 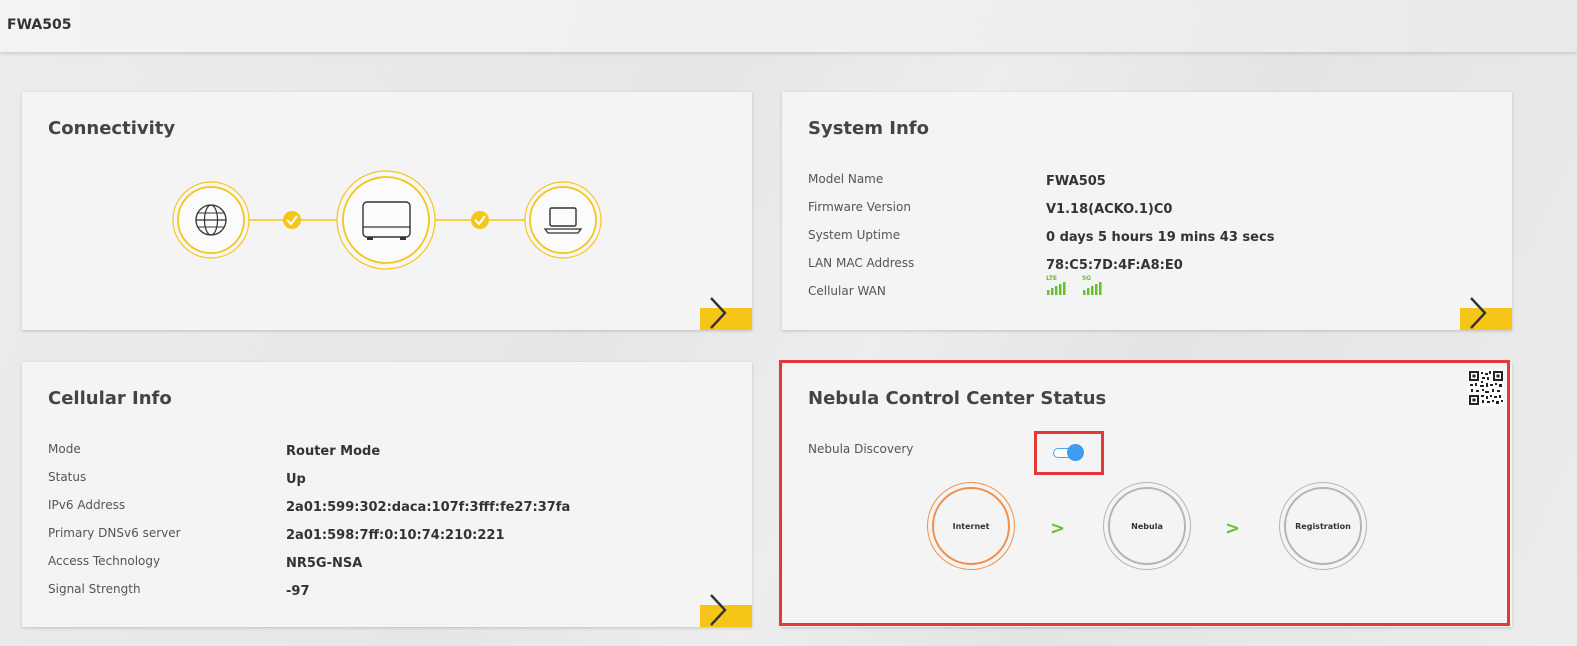 What do you see at coordinates (179, 590) in the screenshot?
I see `info-row: Signal Strength -97` at bounding box center [179, 590].